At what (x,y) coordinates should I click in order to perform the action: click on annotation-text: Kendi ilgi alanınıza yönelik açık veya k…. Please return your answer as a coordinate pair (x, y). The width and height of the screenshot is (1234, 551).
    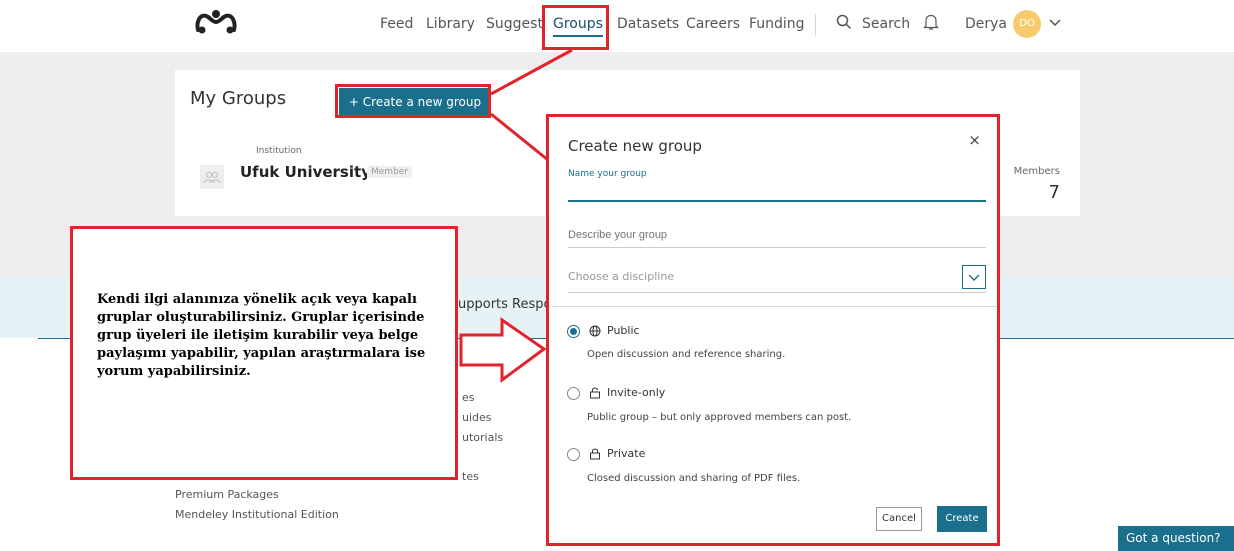
    Looking at the image, I should click on (261, 335).